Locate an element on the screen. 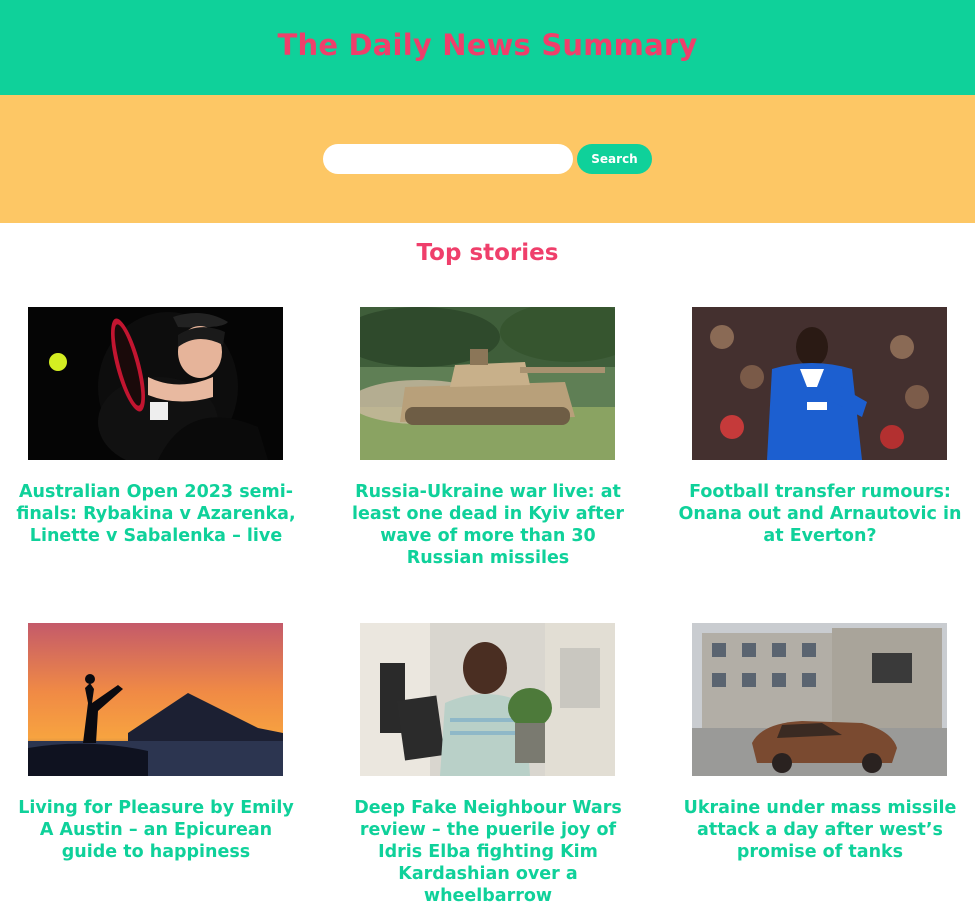 The height and width of the screenshot is (907, 975). site-header: The Daily News Summary is located at coordinates (487, 47).